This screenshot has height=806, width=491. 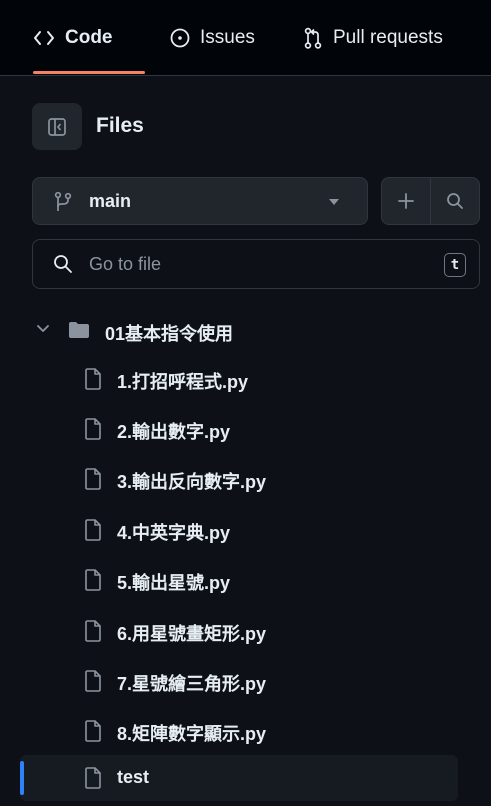 I want to click on tree-file: 3.輸出反向數字.py, so click(x=239, y=479).